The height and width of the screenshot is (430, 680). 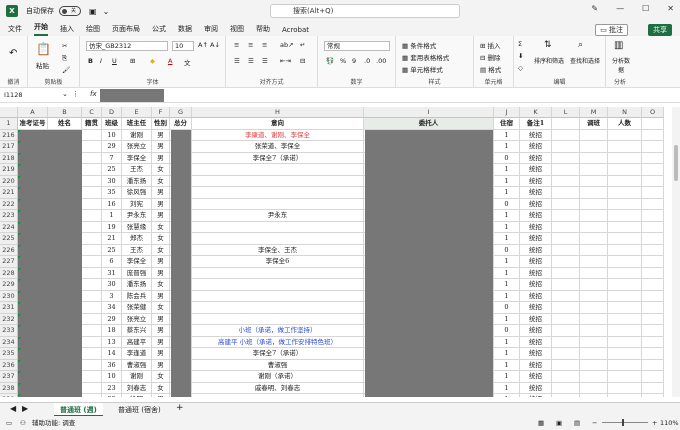 I want to click on row-header: 216, so click(x=9, y=135).